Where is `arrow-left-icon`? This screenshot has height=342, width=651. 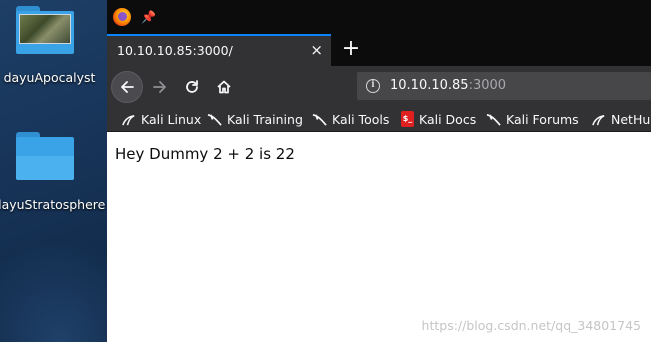 arrow-left-icon is located at coordinates (127, 87).